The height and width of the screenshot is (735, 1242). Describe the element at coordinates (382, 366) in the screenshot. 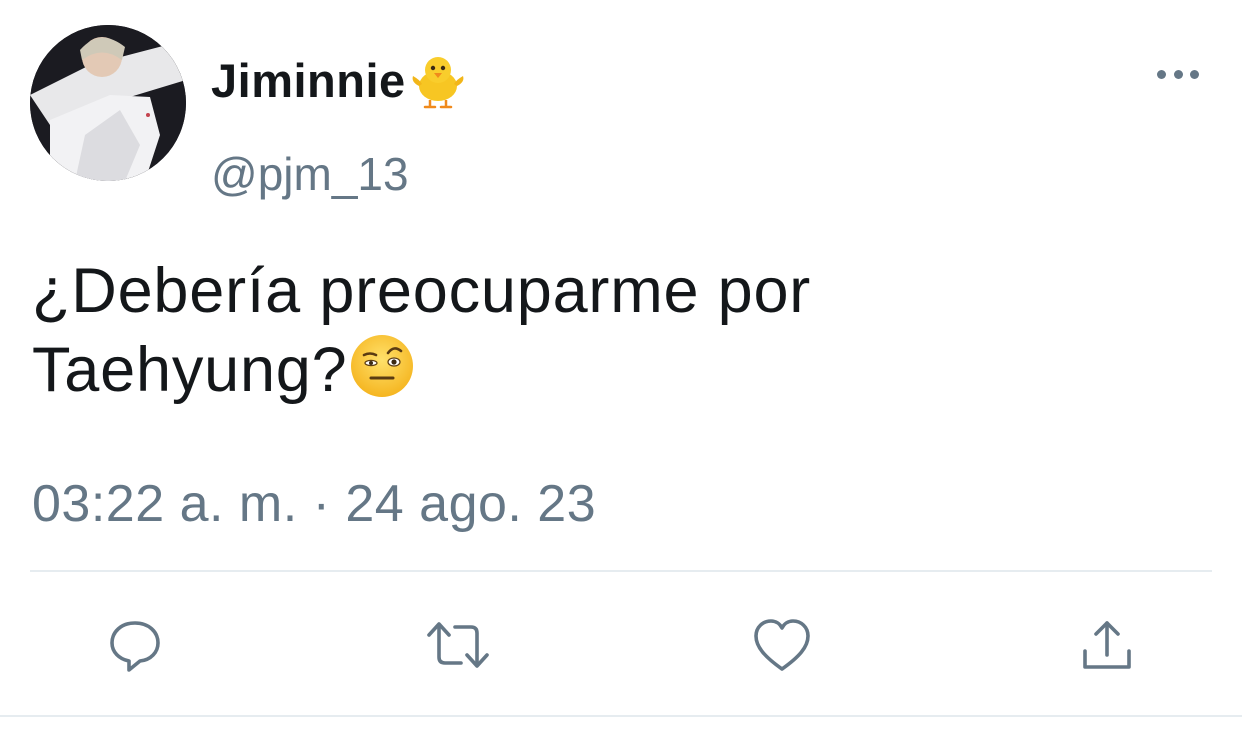

I see `face-with-raised-eyebrow-icon` at that location.